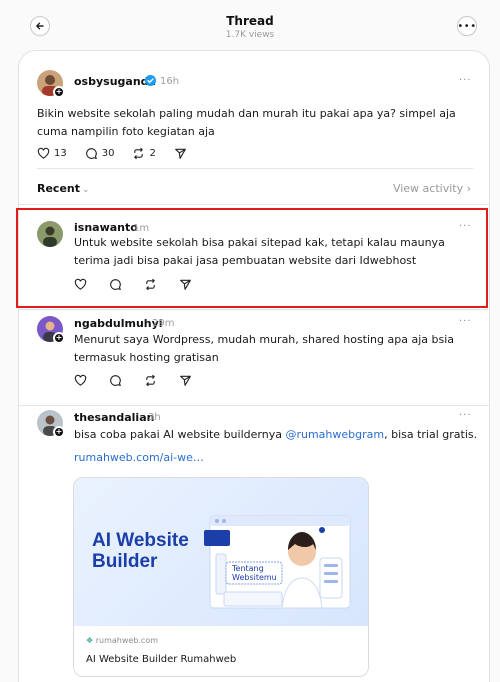 The height and width of the screenshot is (682, 500). Describe the element at coordinates (154, 417) in the screenshot. I see `reply-time: 3h` at that location.